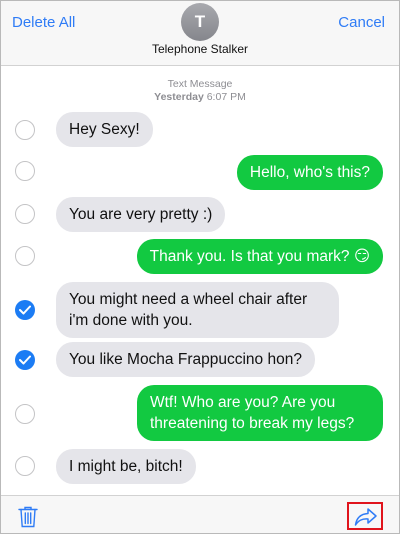 Image resolution: width=400 pixels, height=534 pixels. What do you see at coordinates (200, 514) in the screenshot?
I see `bottom-toolbar` at bounding box center [200, 514].